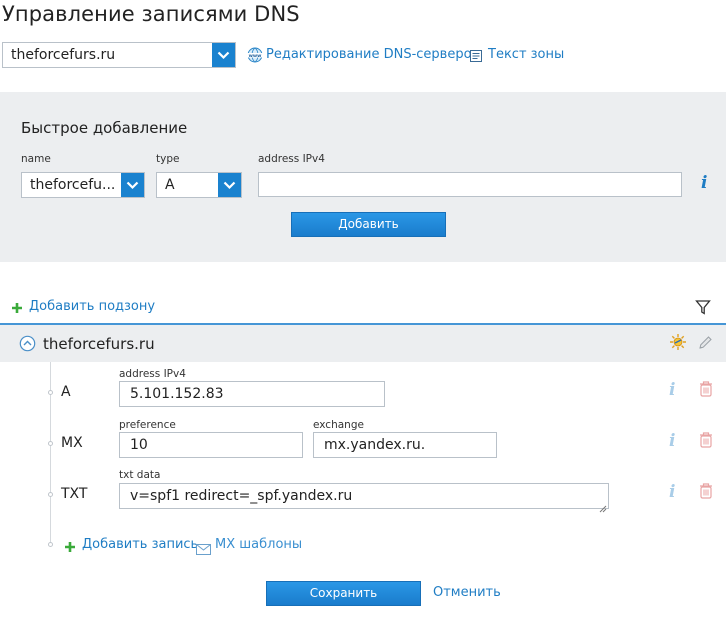 The height and width of the screenshot is (621, 726). Describe the element at coordinates (526, 54) in the screenshot. I see `zone-text-link: Текст зоны` at that location.